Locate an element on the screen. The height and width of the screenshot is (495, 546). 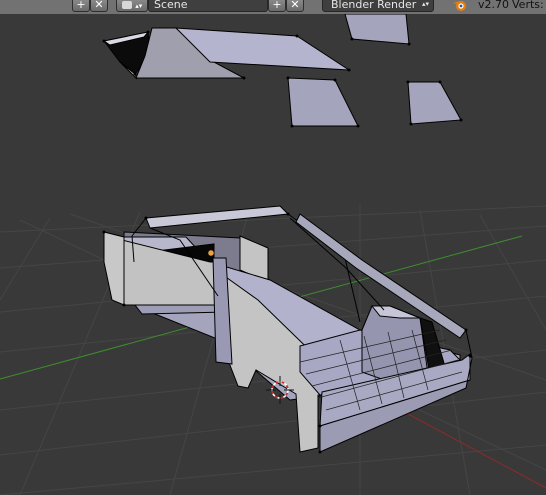
delete-screen-button: ✕ is located at coordinates (99, 6).